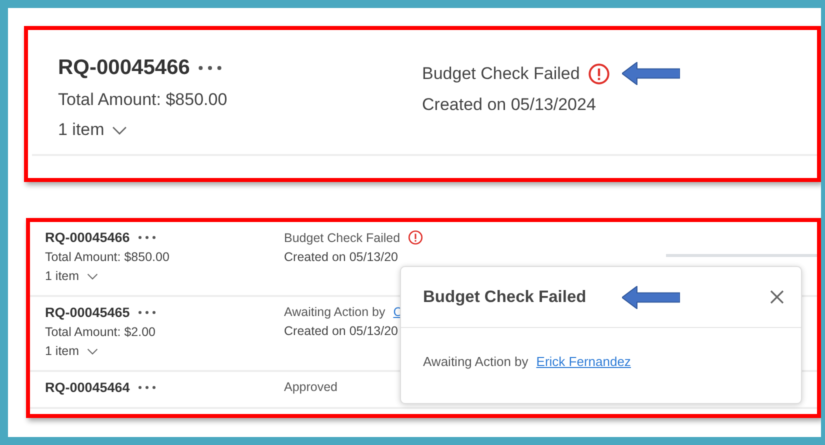 The height and width of the screenshot is (445, 825). Describe the element at coordinates (311, 387) in the screenshot. I see `status-text: Approved` at that location.